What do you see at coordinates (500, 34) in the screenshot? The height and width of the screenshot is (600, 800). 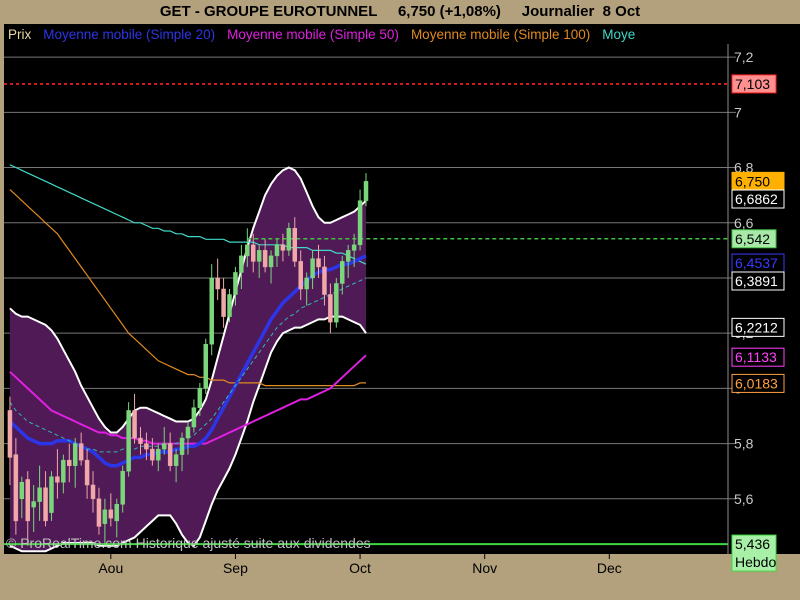 I see `legend-entry: Moyenne mobile (Simple 100)` at bounding box center [500, 34].